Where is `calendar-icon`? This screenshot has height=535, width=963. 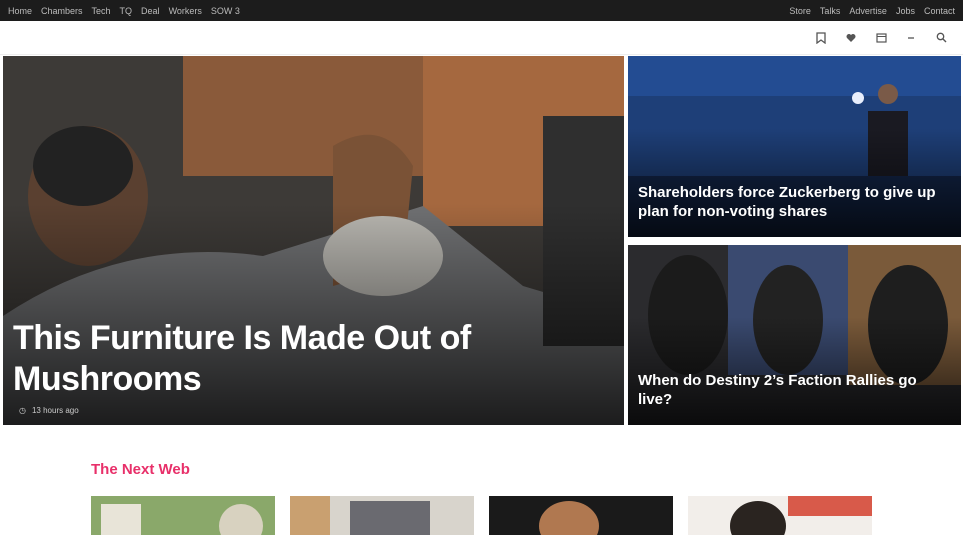 calendar-icon is located at coordinates (881, 38).